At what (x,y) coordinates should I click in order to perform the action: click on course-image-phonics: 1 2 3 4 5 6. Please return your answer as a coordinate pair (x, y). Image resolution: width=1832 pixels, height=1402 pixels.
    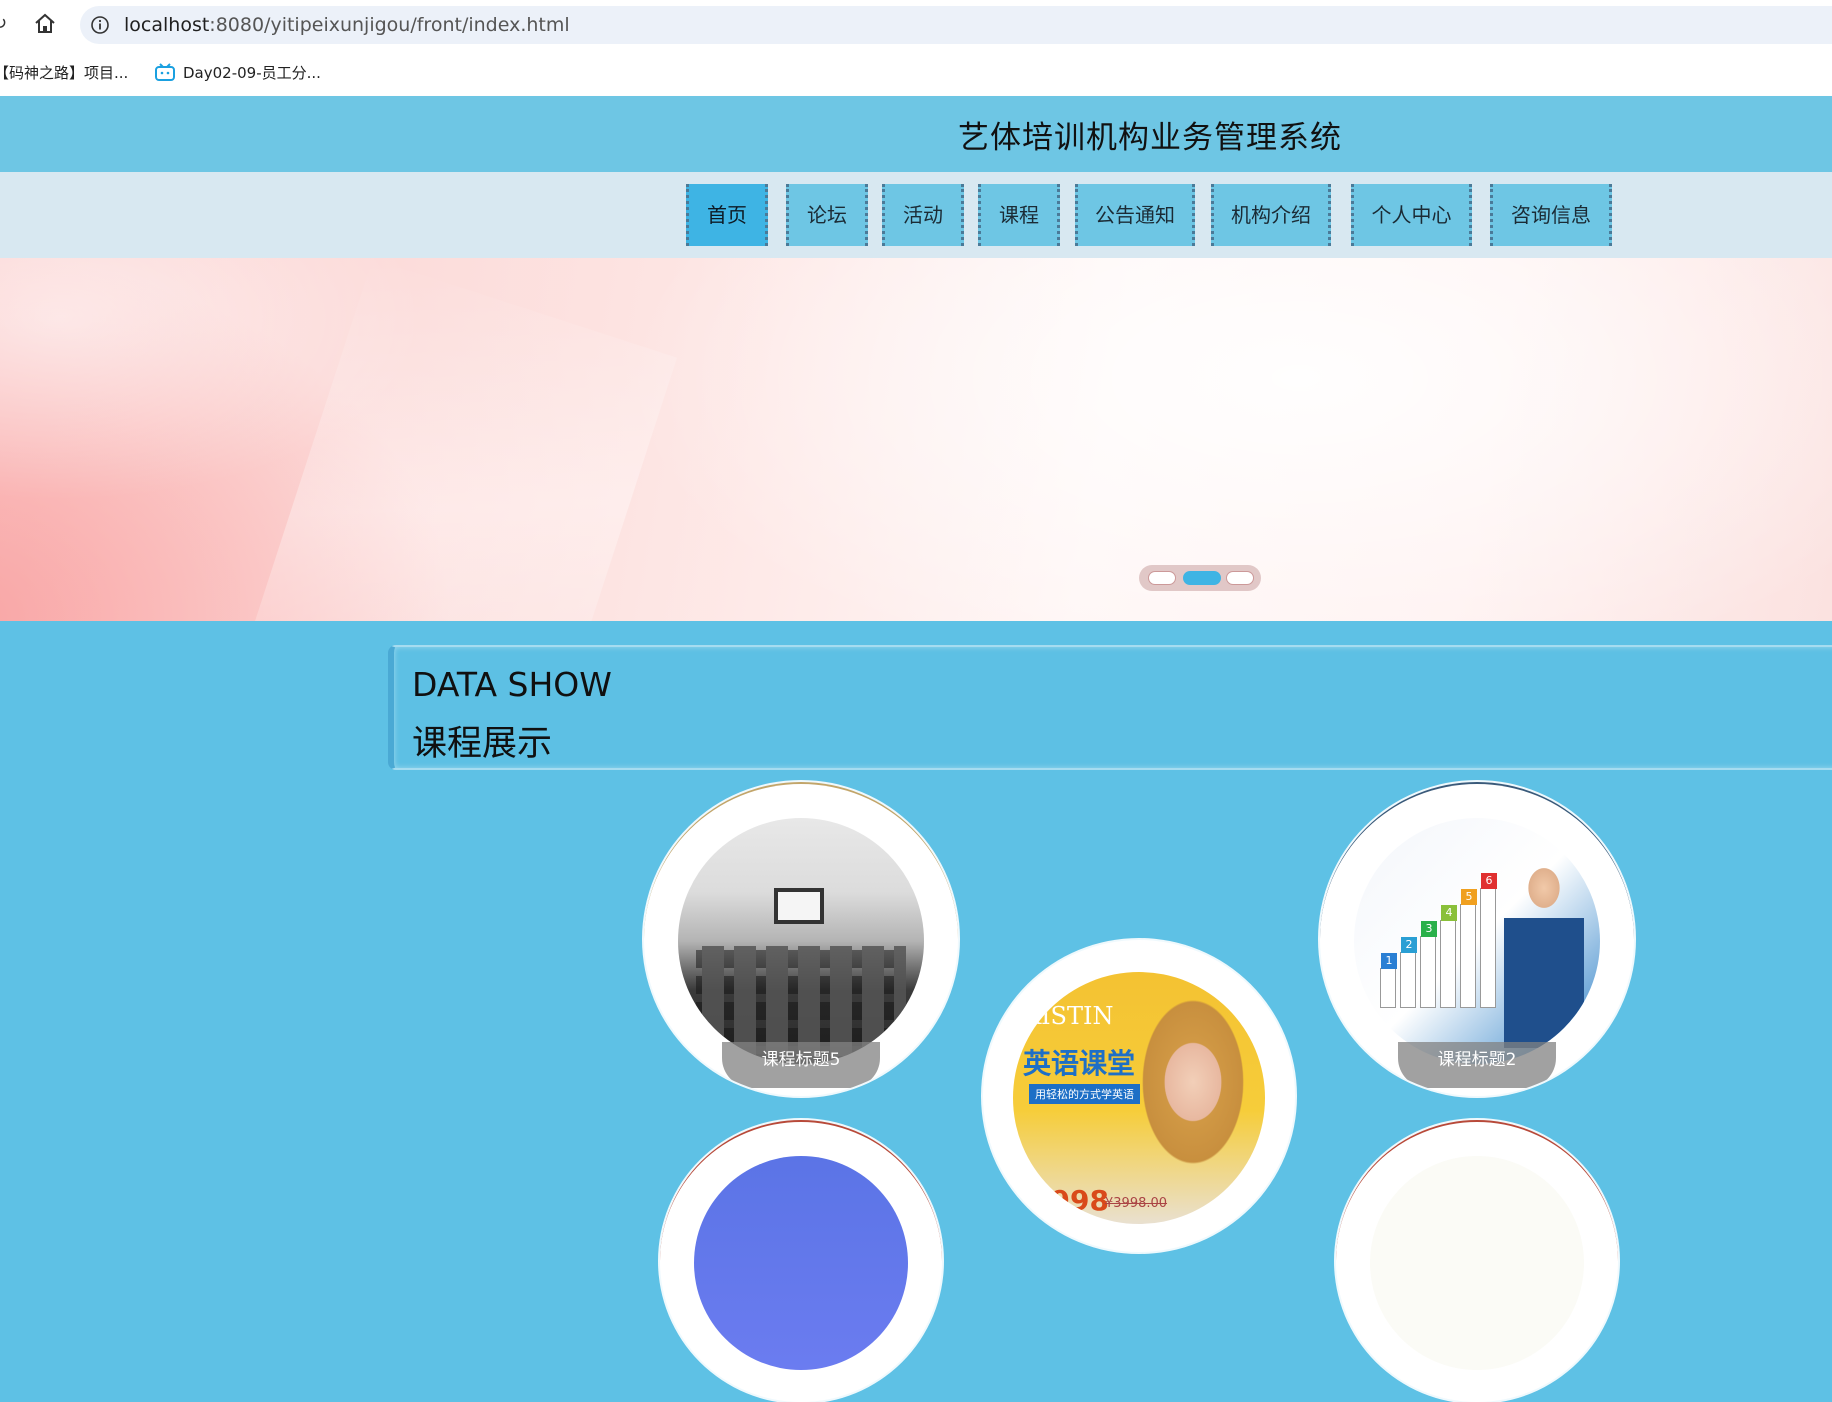
    Looking at the image, I should click on (1477, 941).